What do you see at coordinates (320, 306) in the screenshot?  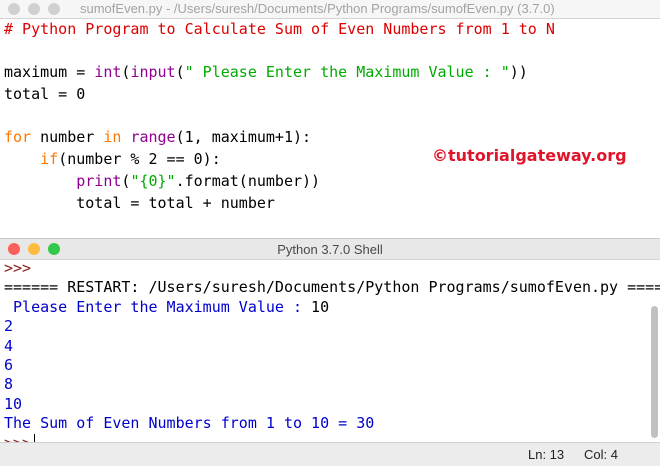 I see `user-input-value: 10` at bounding box center [320, 306].